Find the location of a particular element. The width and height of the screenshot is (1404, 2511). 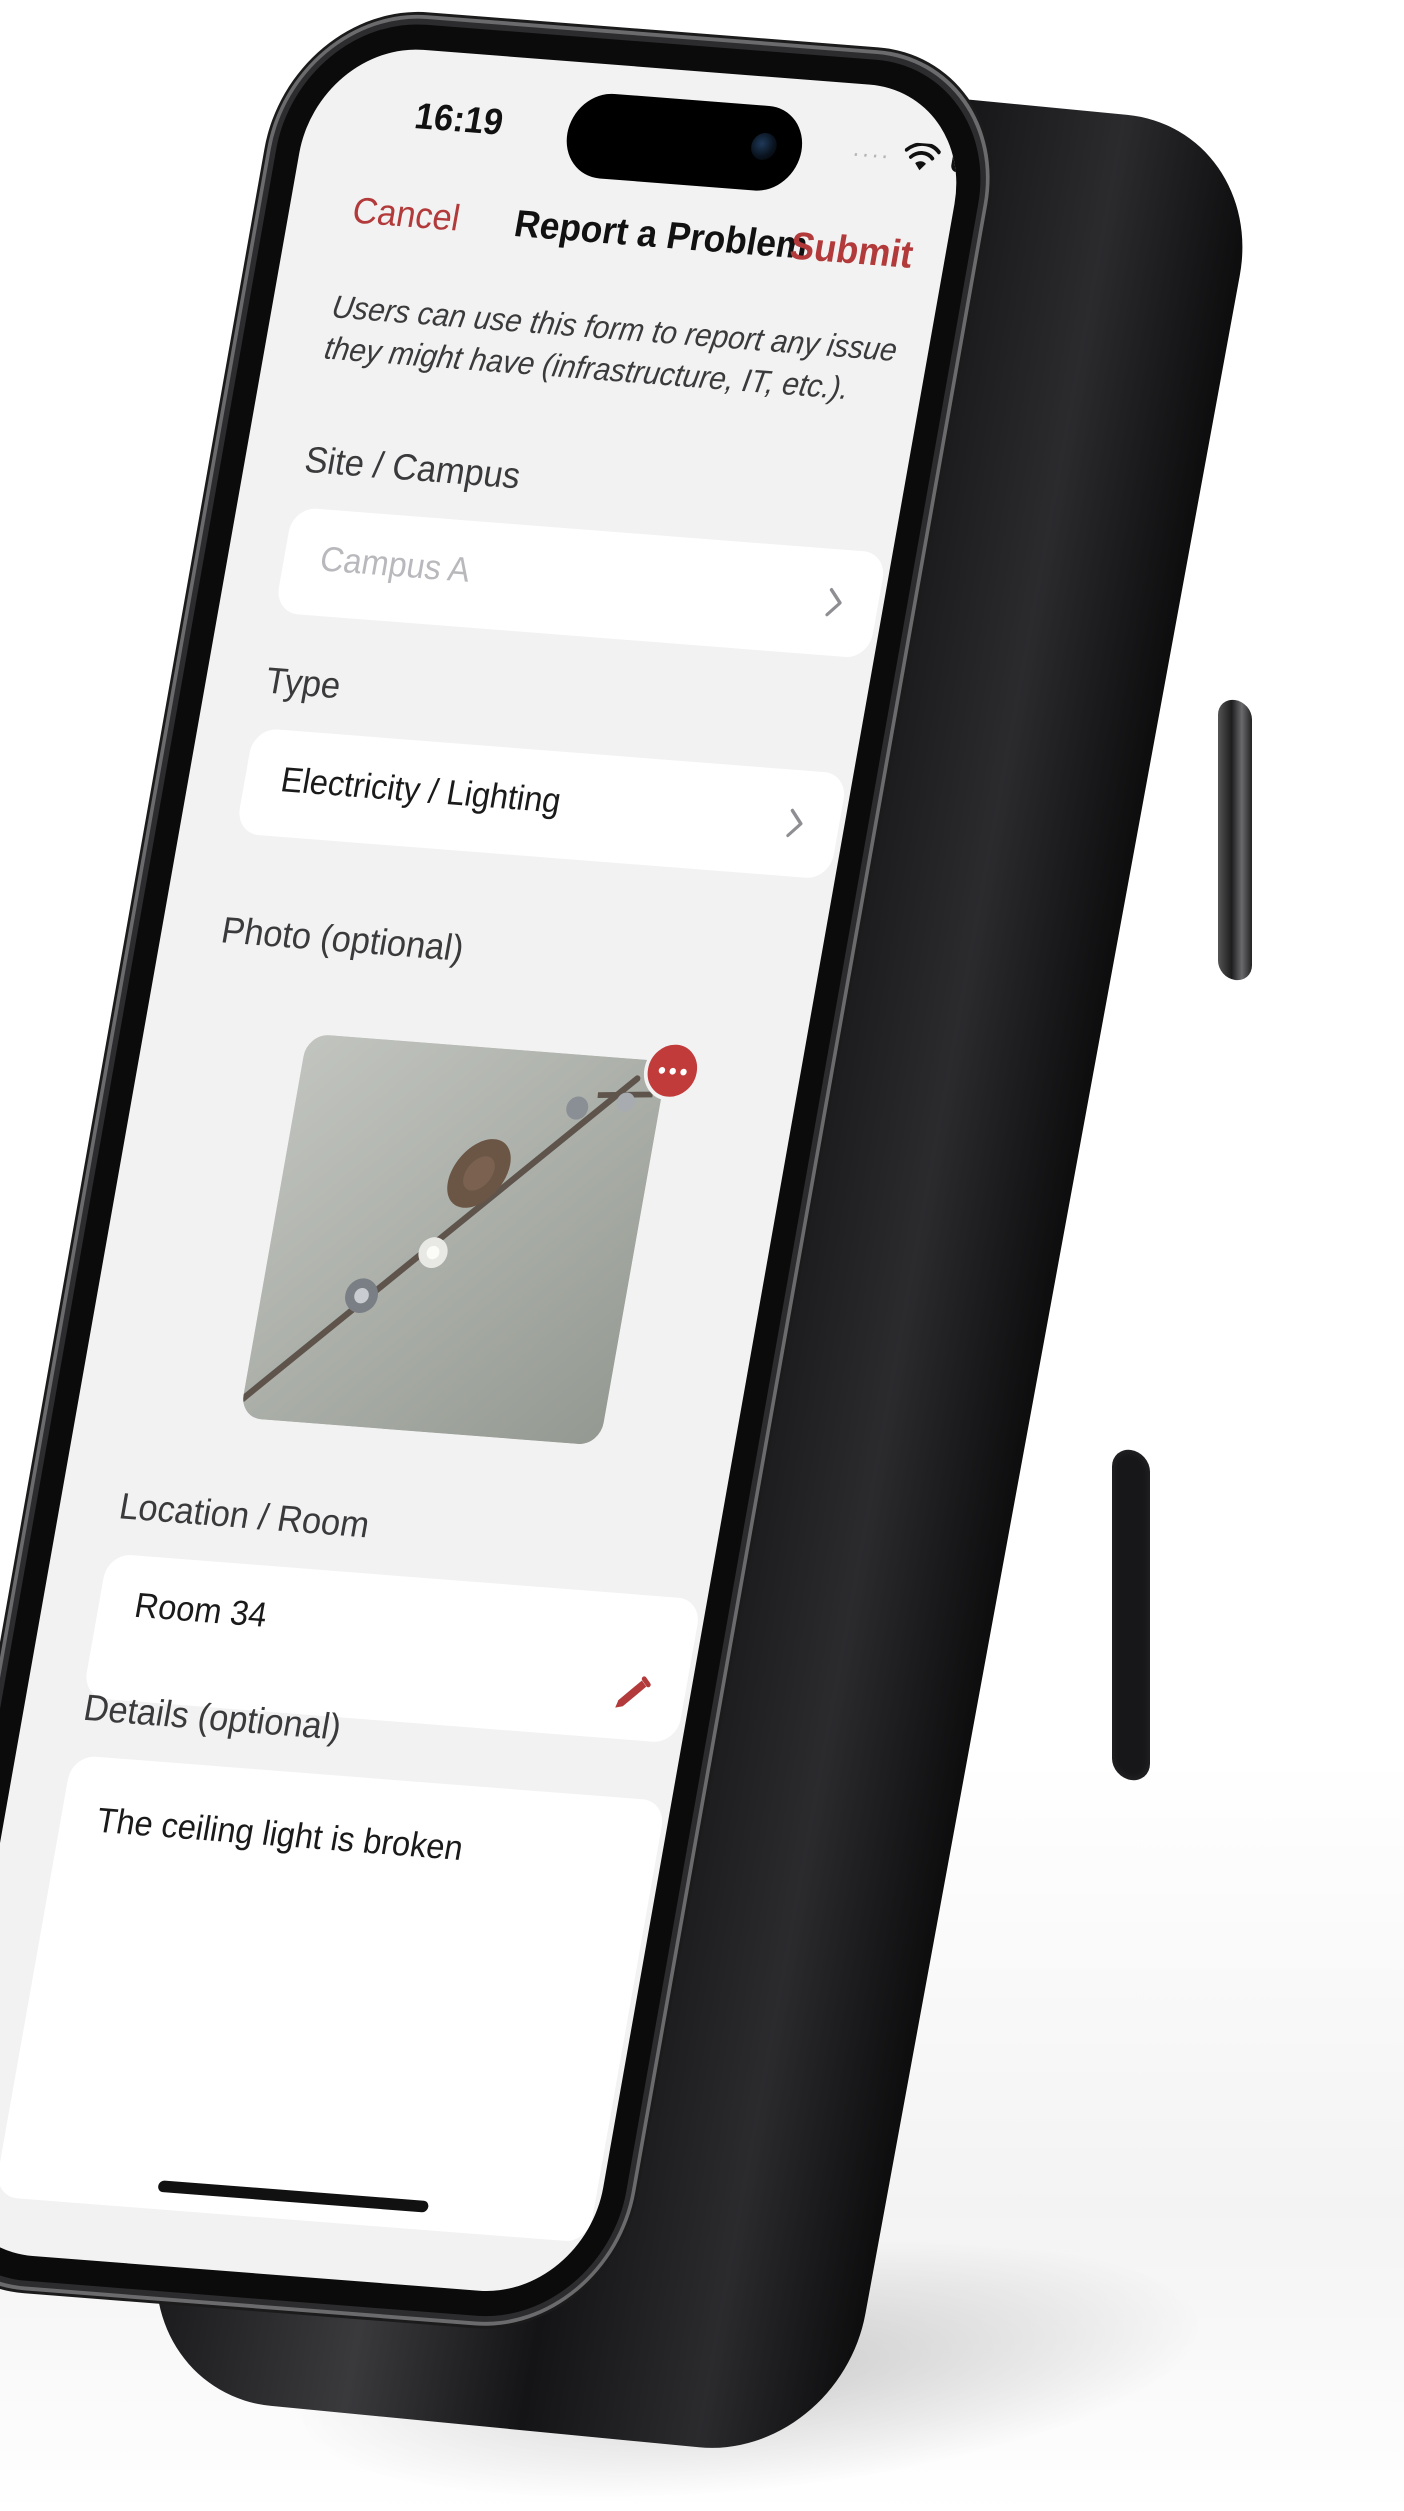

details-value: The ceiling light is broken is located at coordinates (280, 1833).